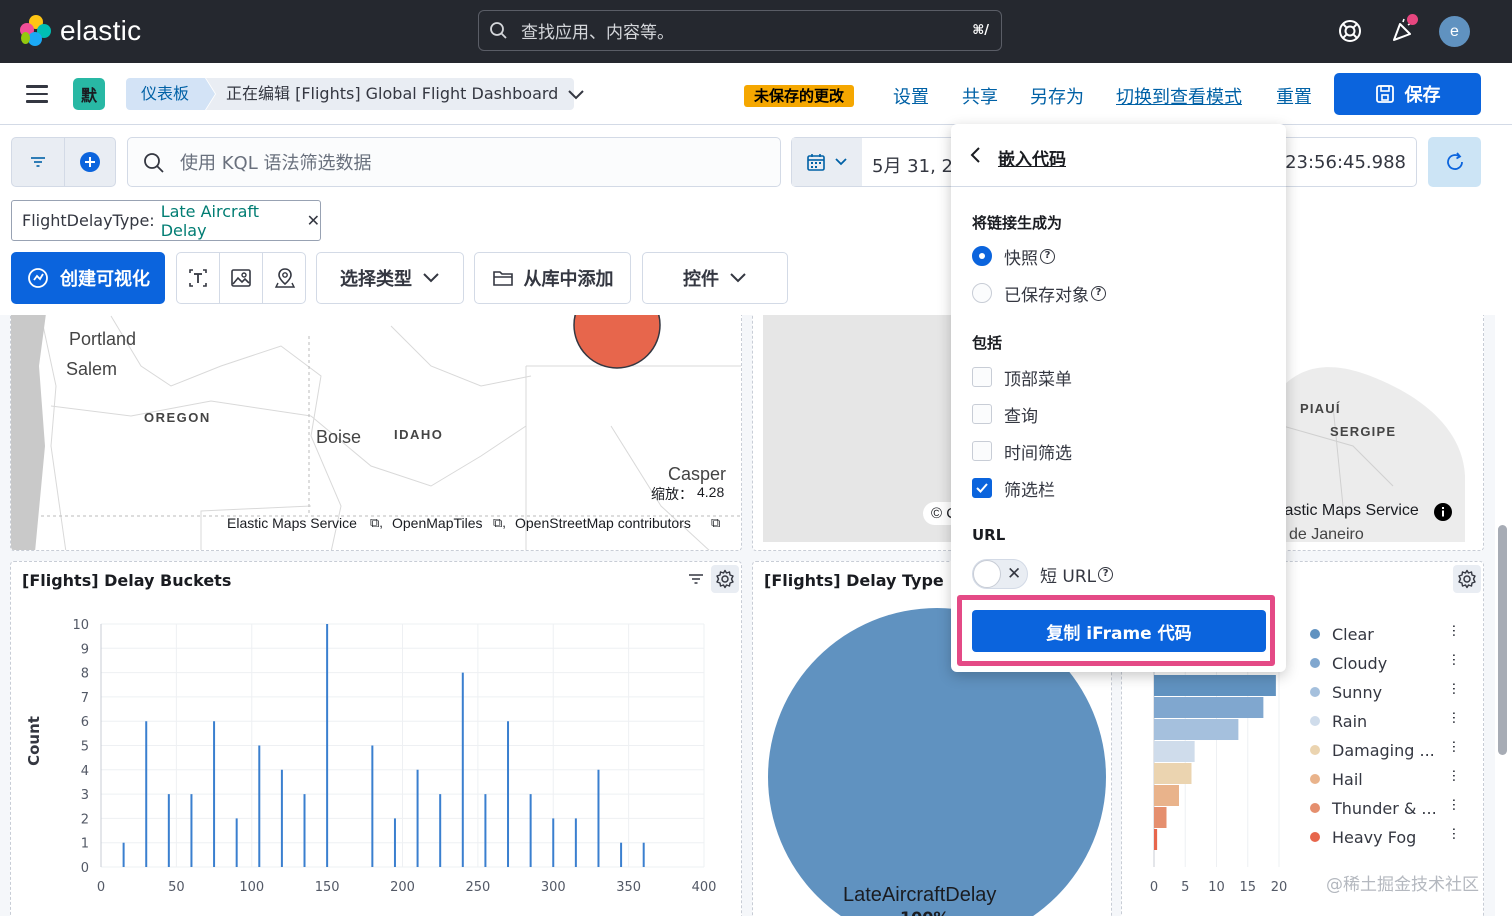 Image resolution: width=1512 pixels, height=916 pixels. Describe the element at coordinates (1385, 692) in the screenshot. I see `legend-item: Sunny ···` at that location.